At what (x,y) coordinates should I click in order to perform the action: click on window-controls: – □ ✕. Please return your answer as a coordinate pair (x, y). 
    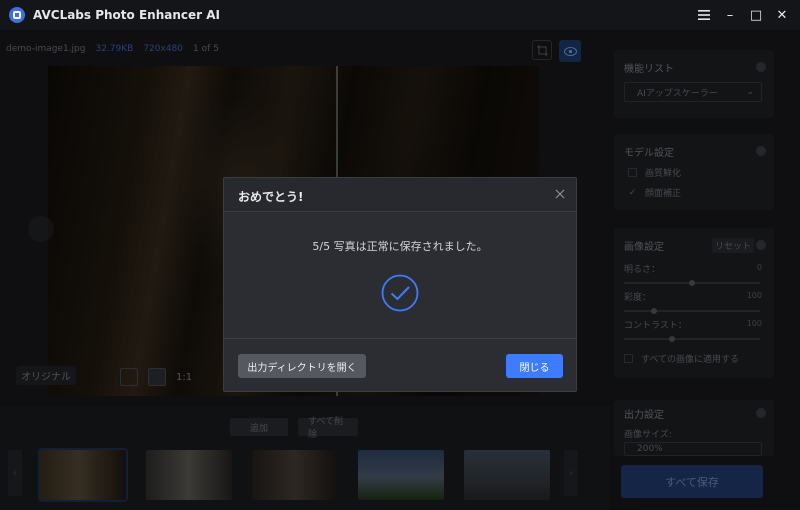
    Looking at the image, I should click on (742, 15).